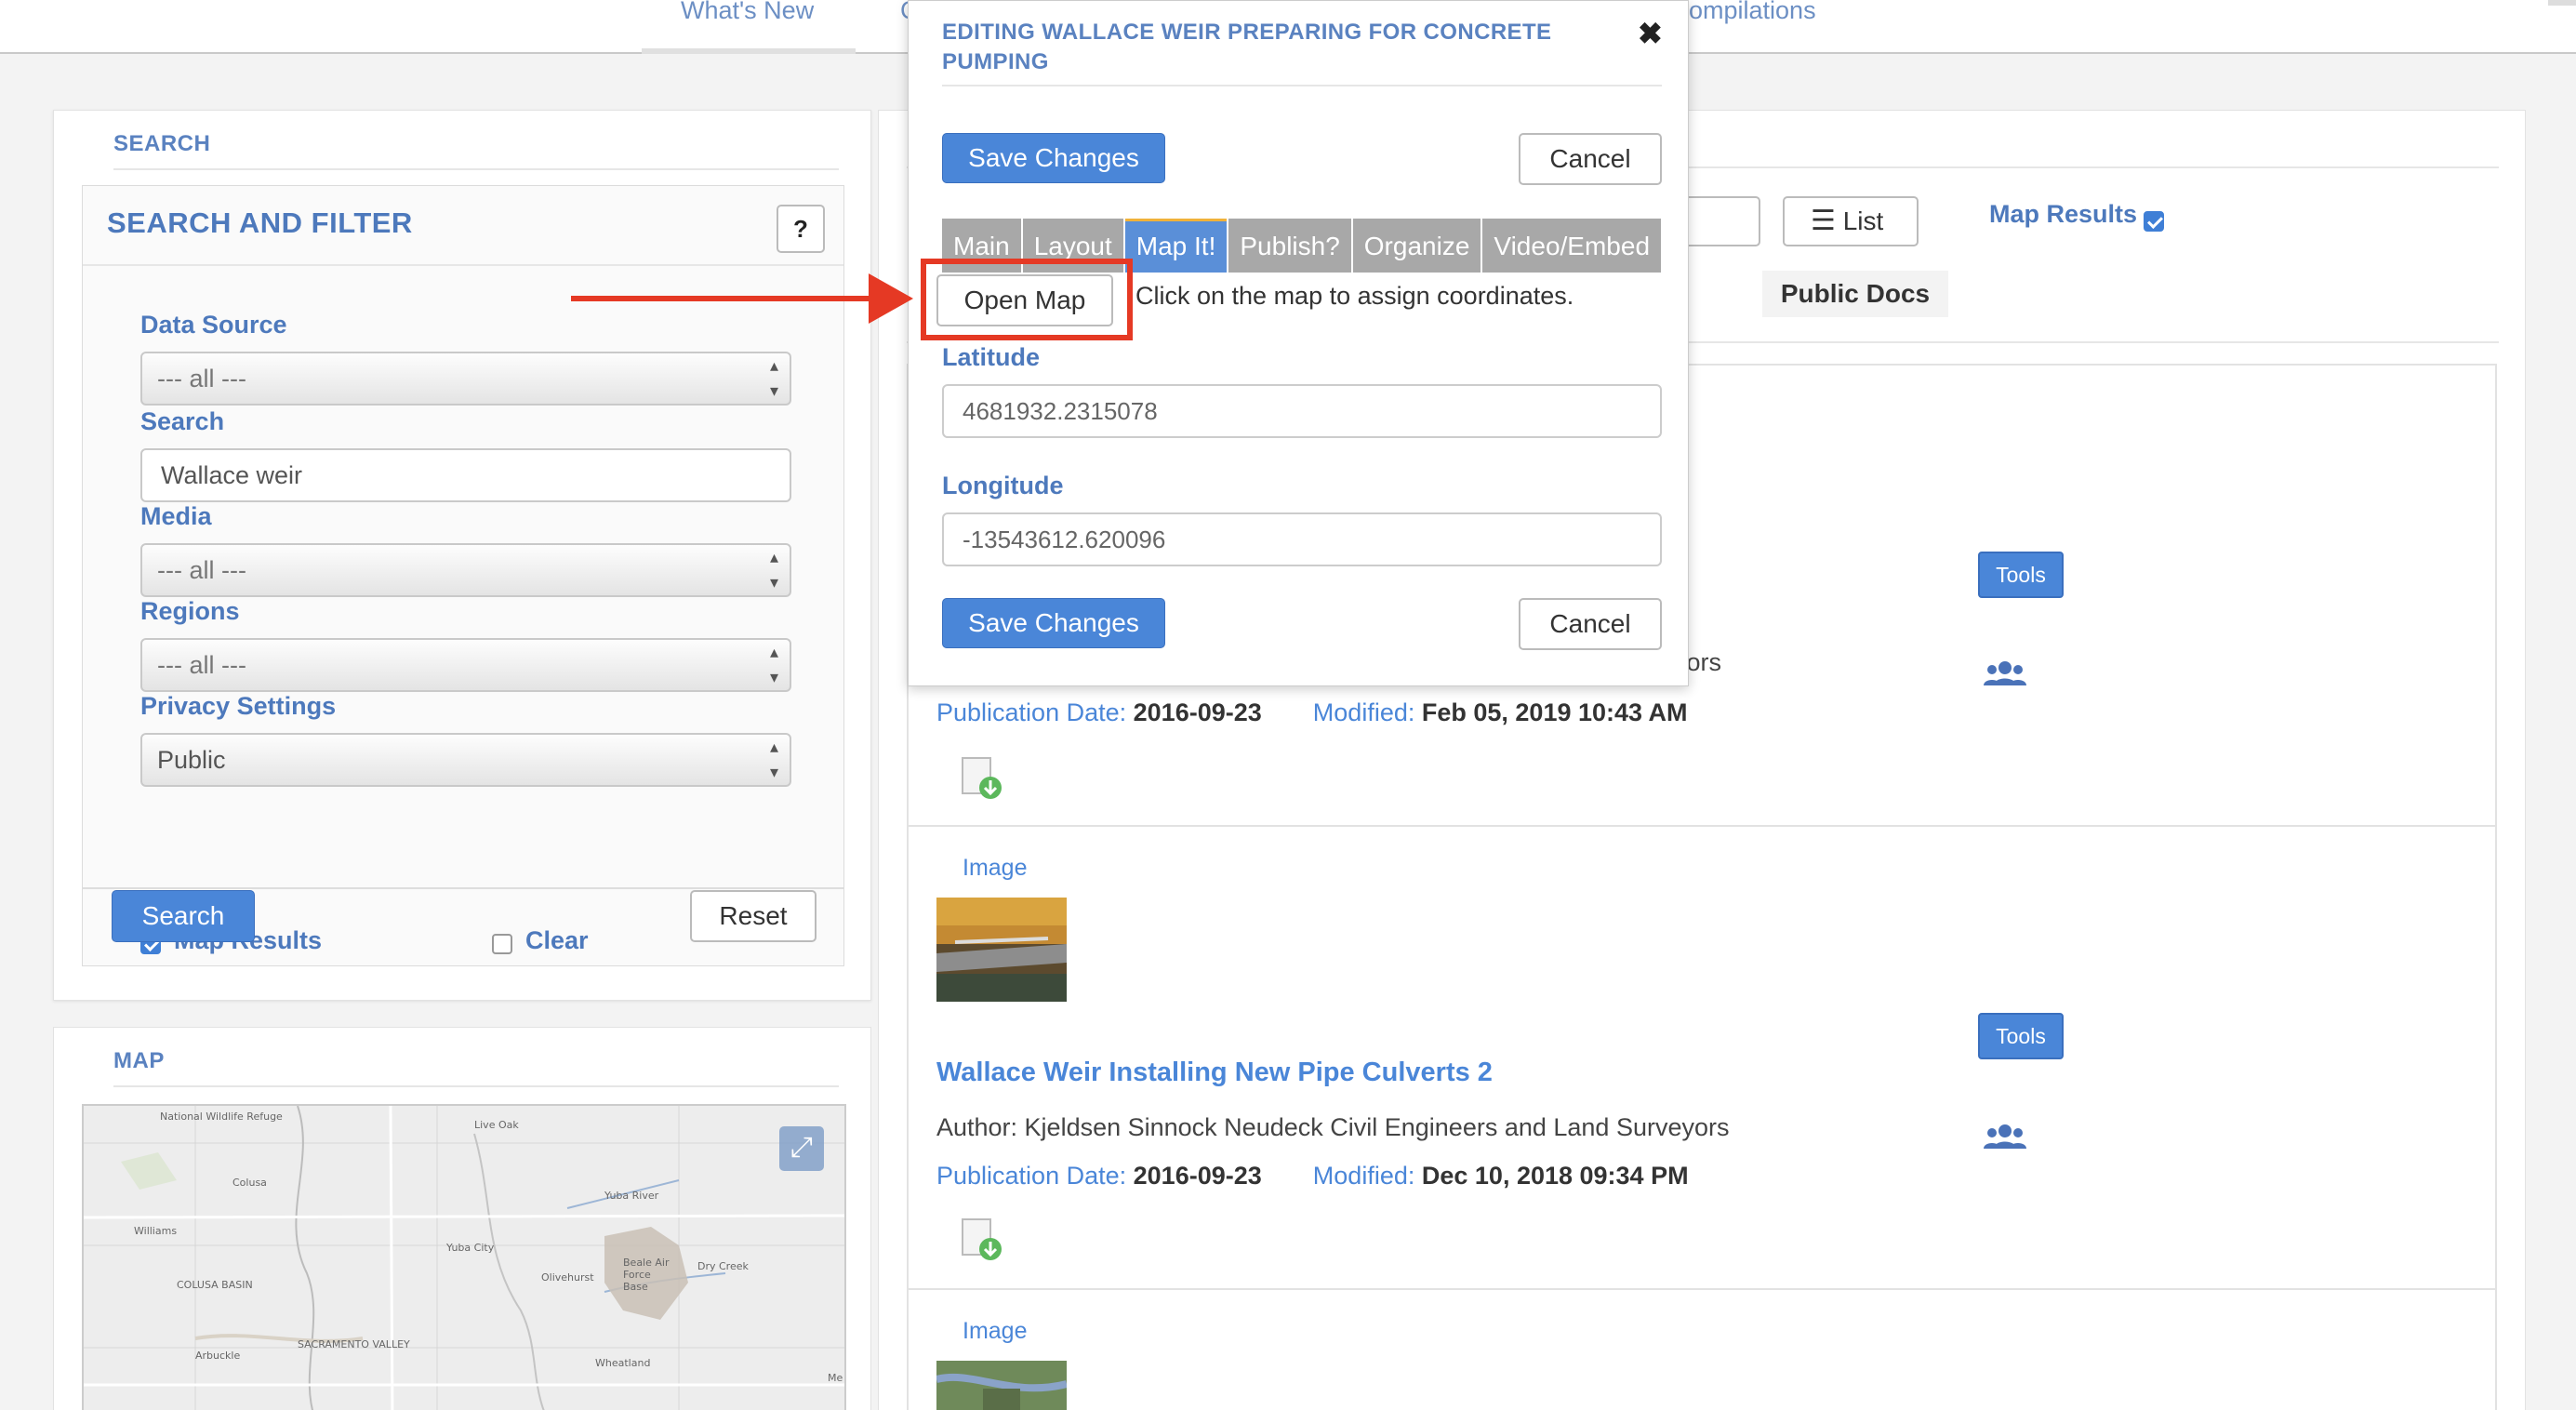  What do you see at coordinates (201, 570) in the screenshot?
I see `media-value: --- all ---` at bounding box center [201, 570].